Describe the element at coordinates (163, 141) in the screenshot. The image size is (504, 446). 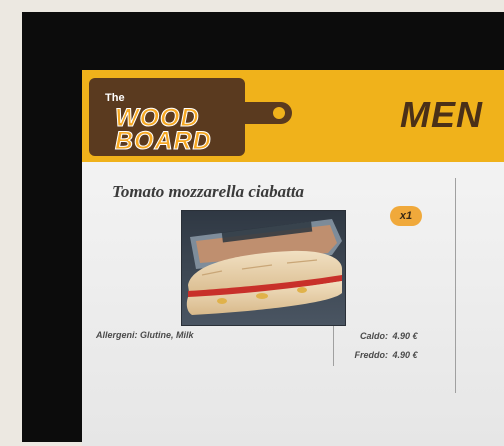
I see `logo-board-text: BOARD` at that location.